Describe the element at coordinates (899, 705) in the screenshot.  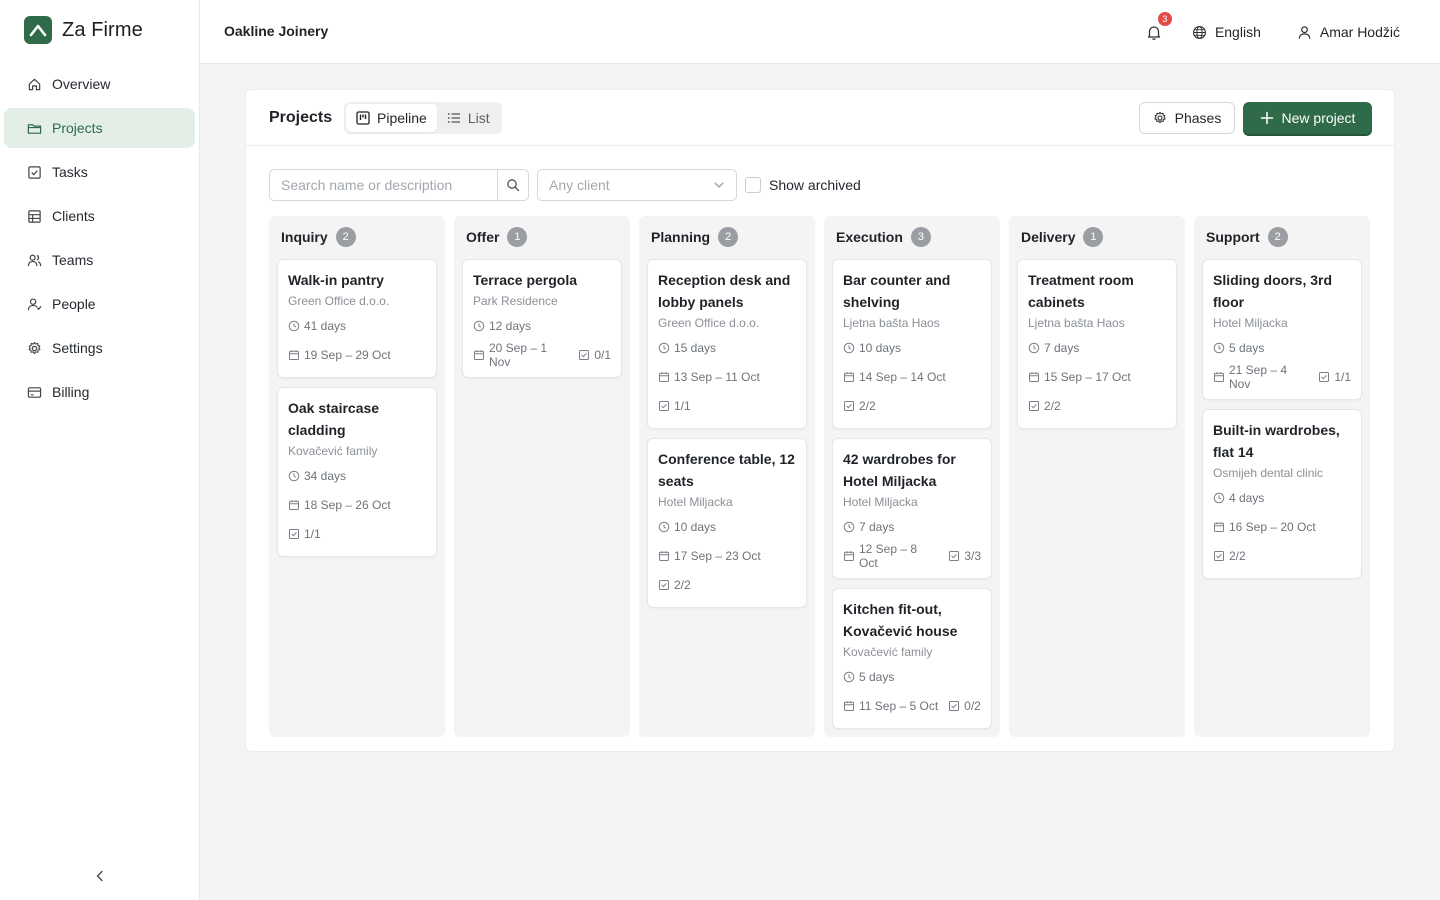
I see `dates-text: 11 Sep – 5 Oct` at that location.